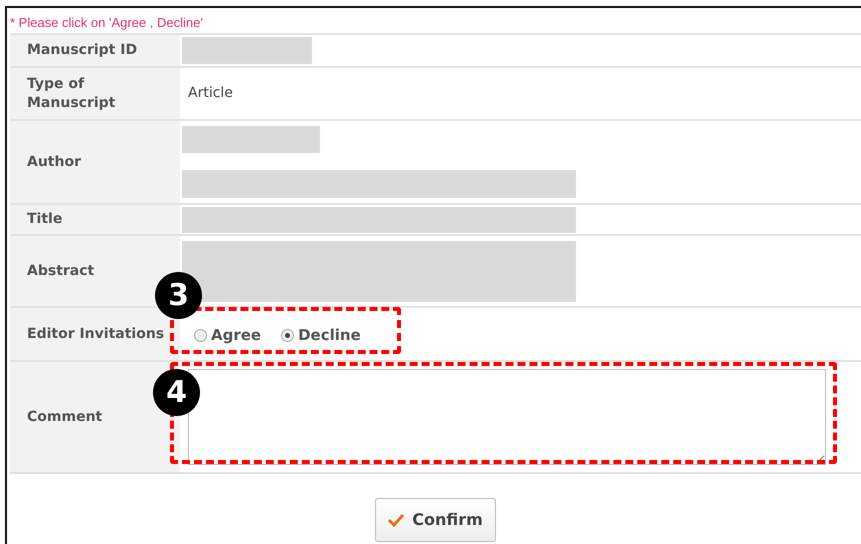 Image resolution: width=861 pixels, height=544 pixels. What do you see at coordinates (71, 93) in the screenshot?
I see `field-label: Type of Manuscript` at bounding box center [71, 93].